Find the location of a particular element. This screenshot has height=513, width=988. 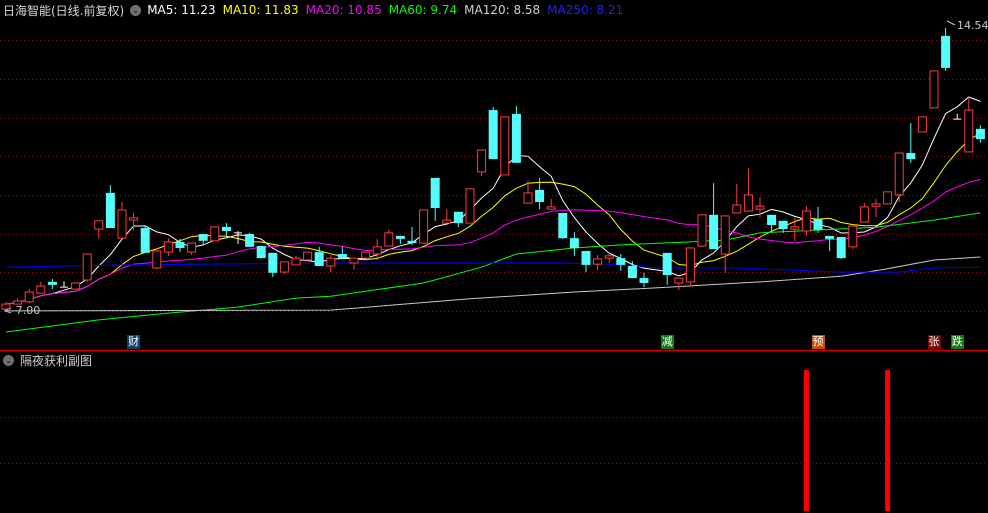

ma5-value: MA5: 11.23 is located at coordinates (181, 10).